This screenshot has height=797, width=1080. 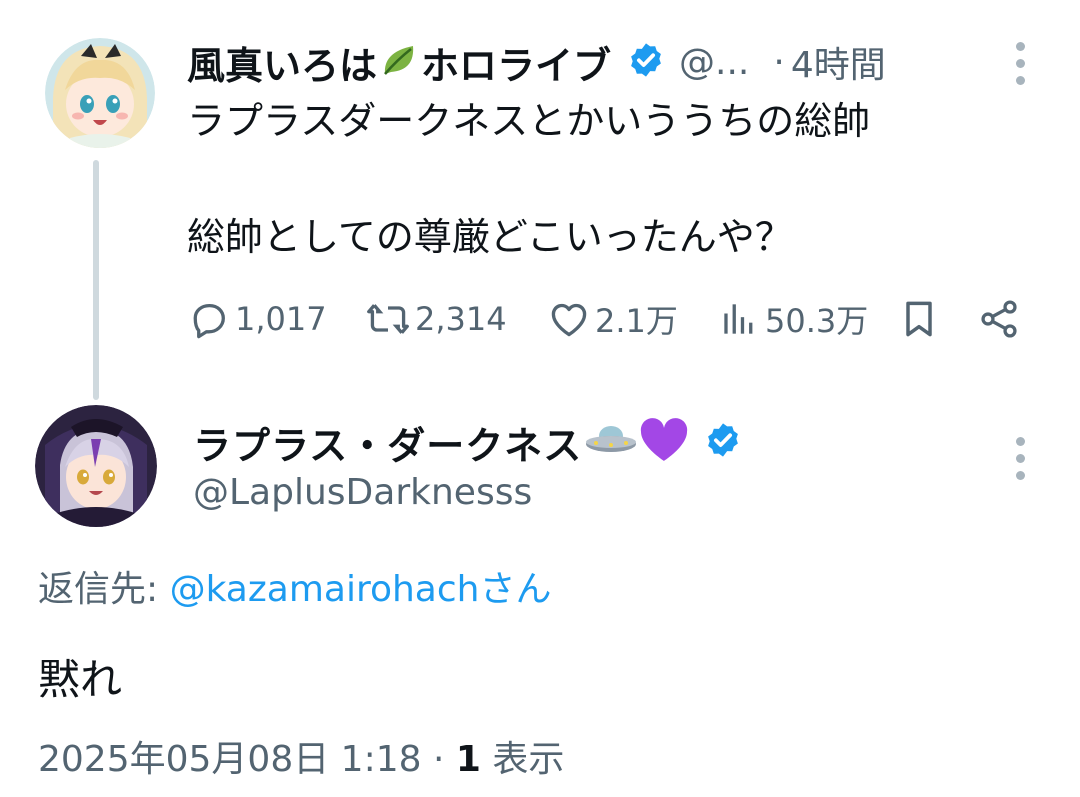 I want to click on share-icon, so click(x=999, y=319).